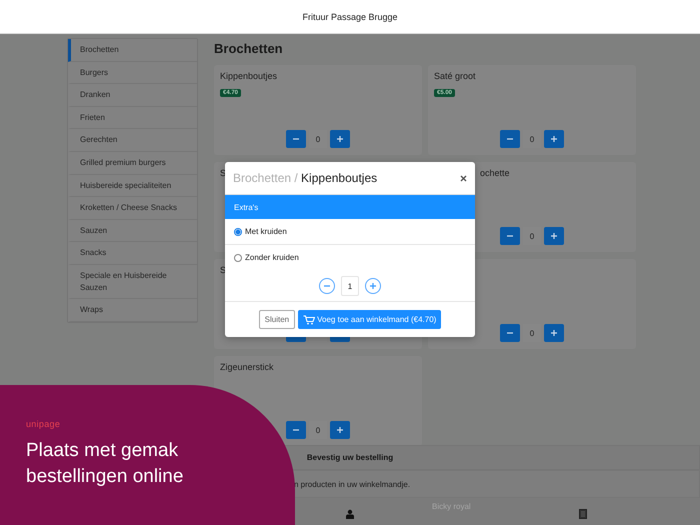 This screenshot has width=700, height=525. I want to click on product-name: Kippenboutjes, so click(249, 77).